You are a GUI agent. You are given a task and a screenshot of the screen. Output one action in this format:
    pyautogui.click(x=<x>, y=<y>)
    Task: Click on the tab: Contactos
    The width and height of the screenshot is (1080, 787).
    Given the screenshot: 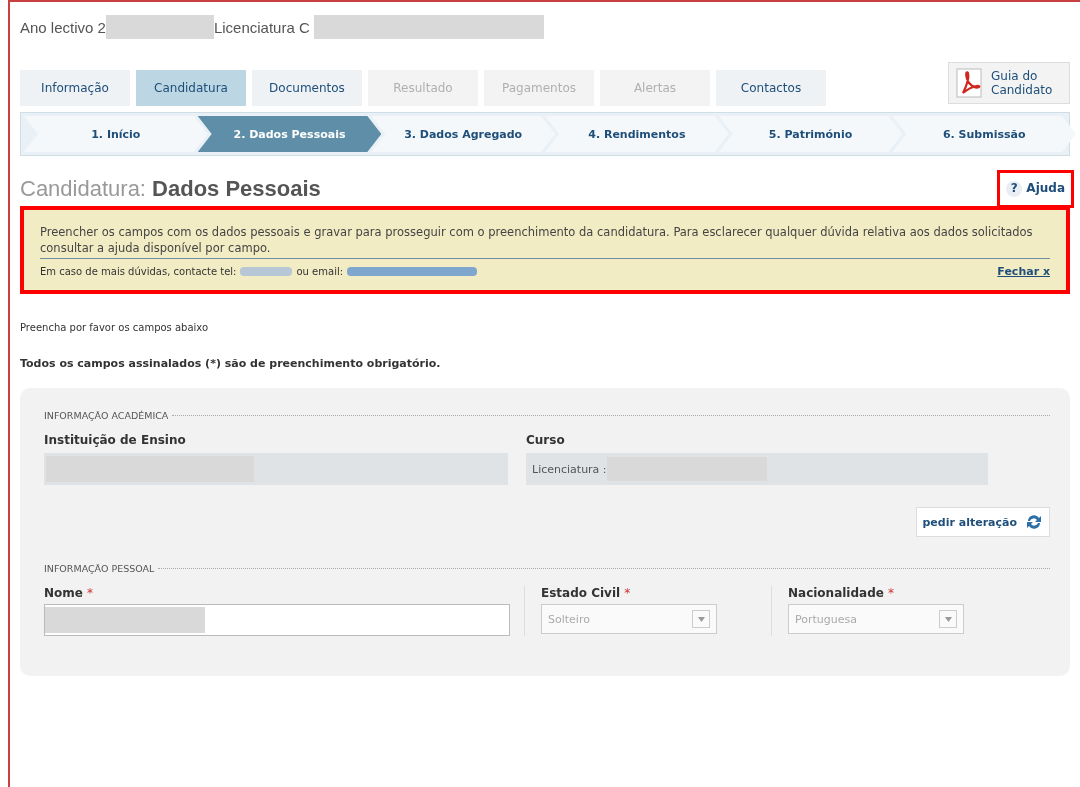 What is the action you would take?
    pyautogui.click(x=771, y=88)
    